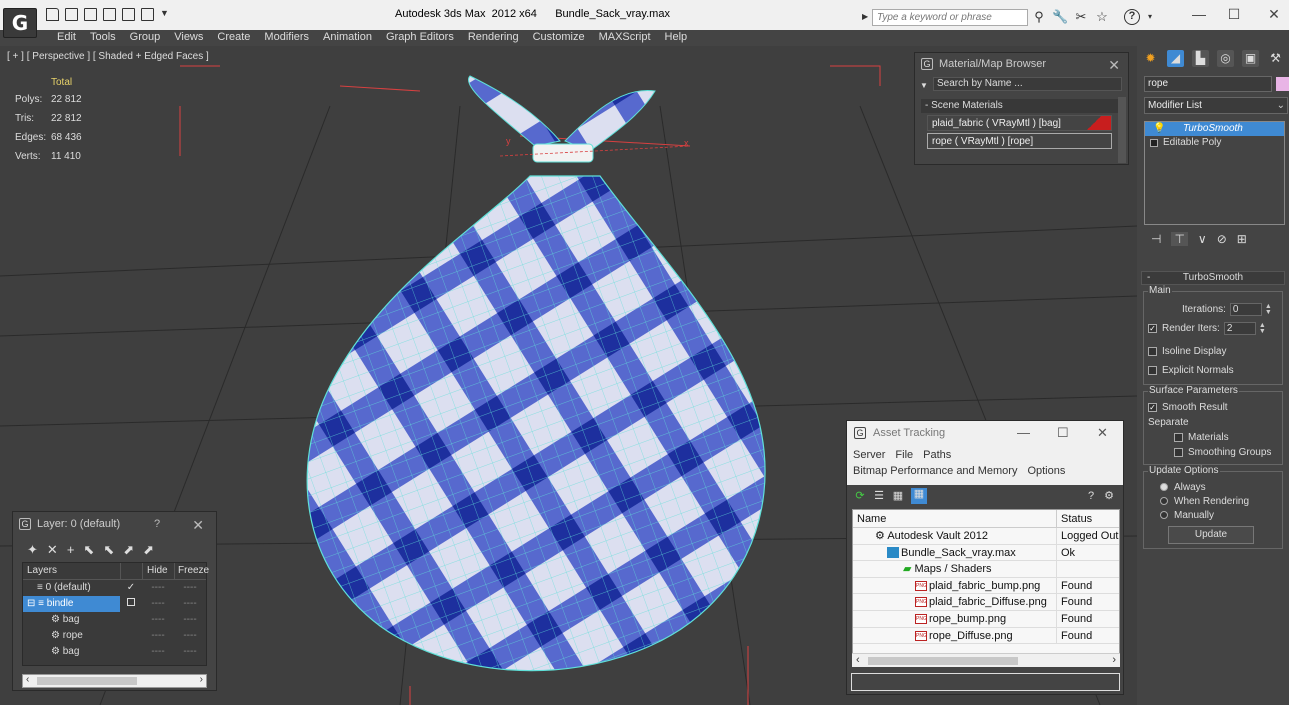 The image size is (1289, 705). I want to click on lightbulb-icon: 💡, so click(1159, 129).